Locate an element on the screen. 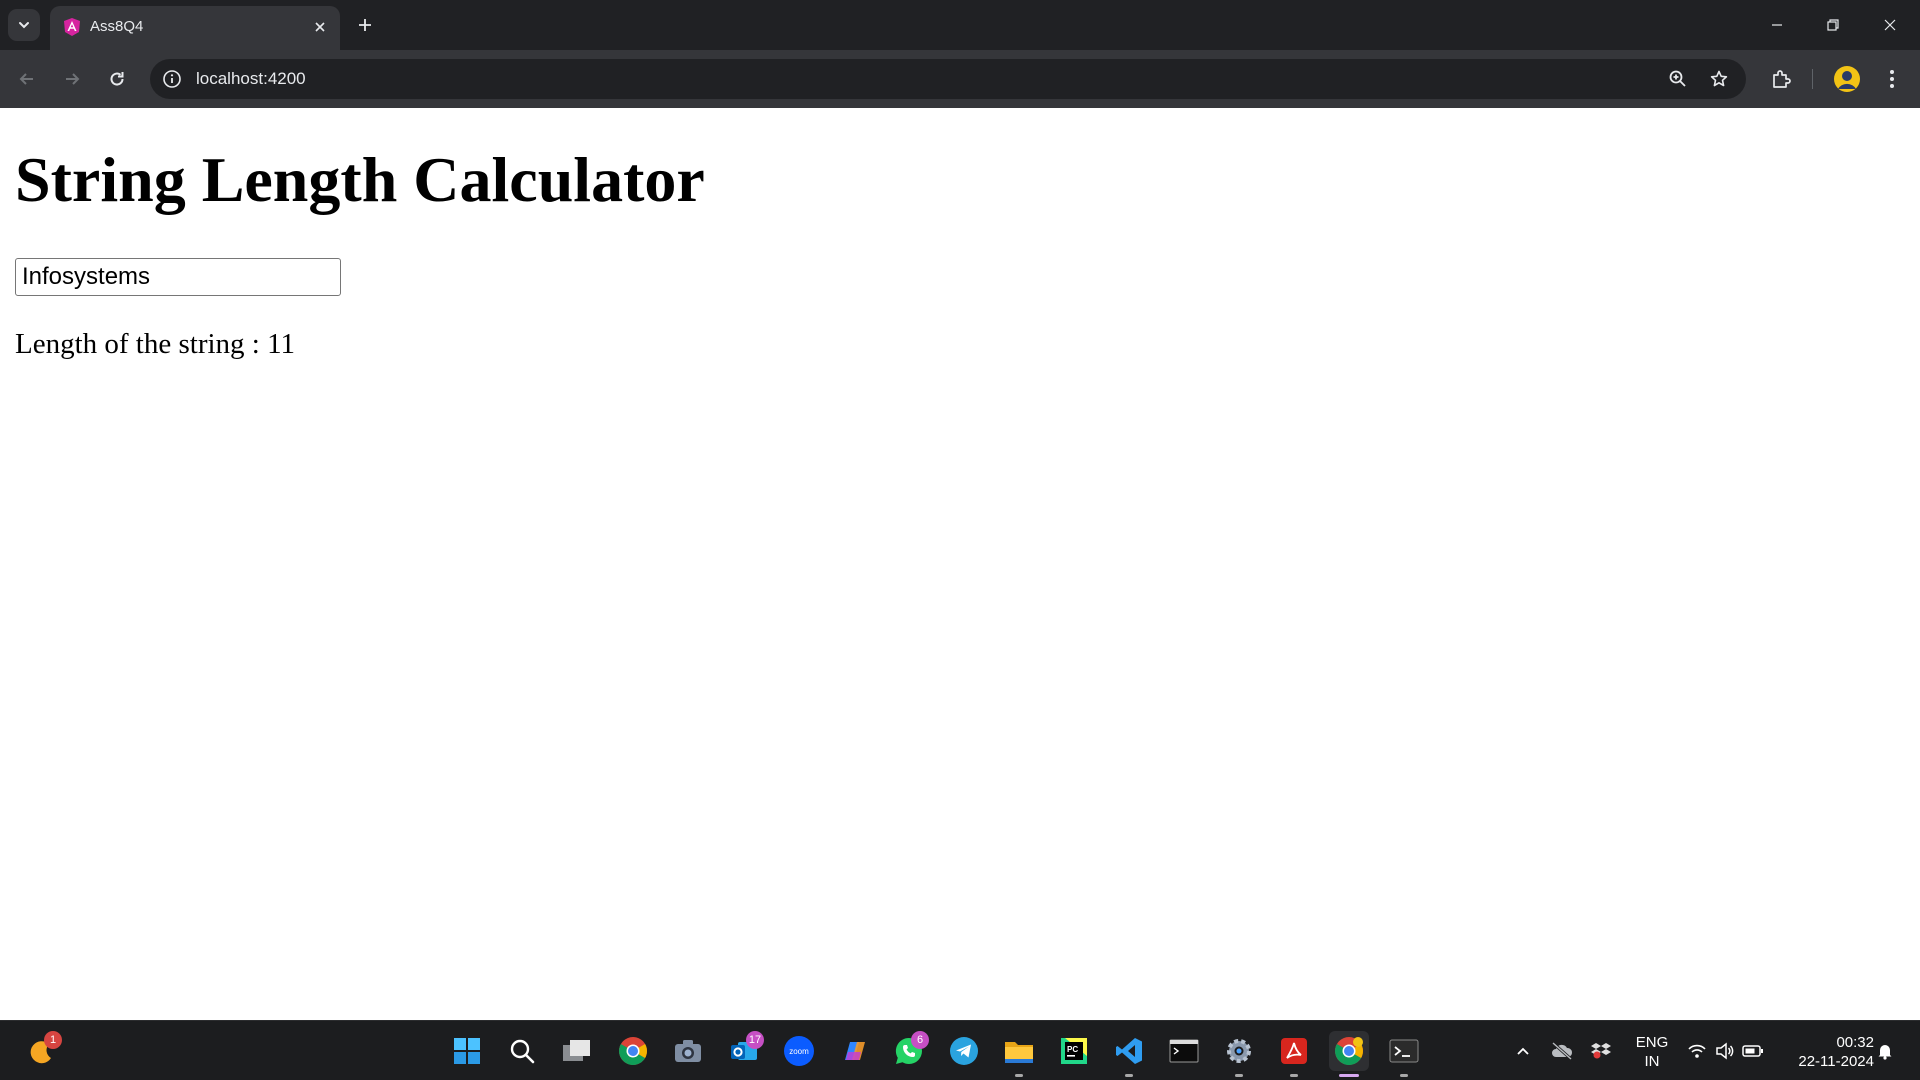 This screenshot has height=1080, width=1920. url-text: localhost:4200 is located at coordinates (251, 79).